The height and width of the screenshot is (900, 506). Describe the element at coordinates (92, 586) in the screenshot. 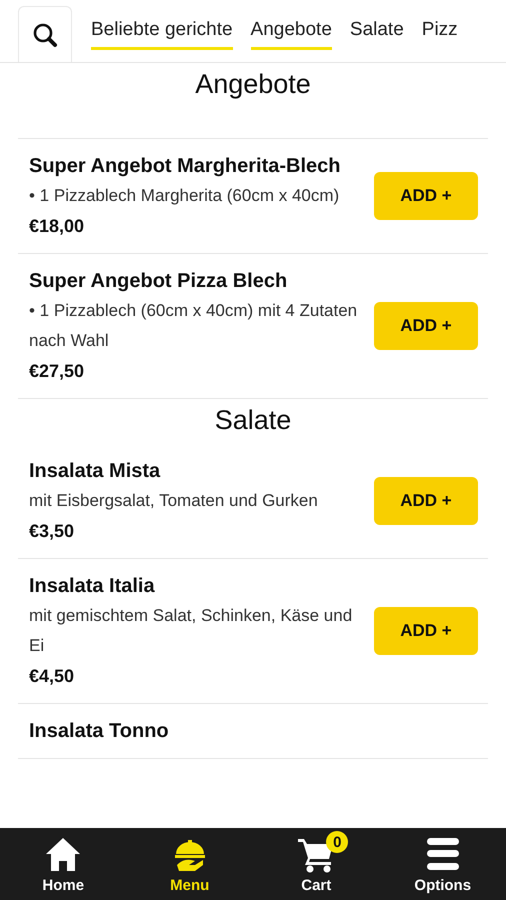

I see `item-name: Insalata Italia` at that location.